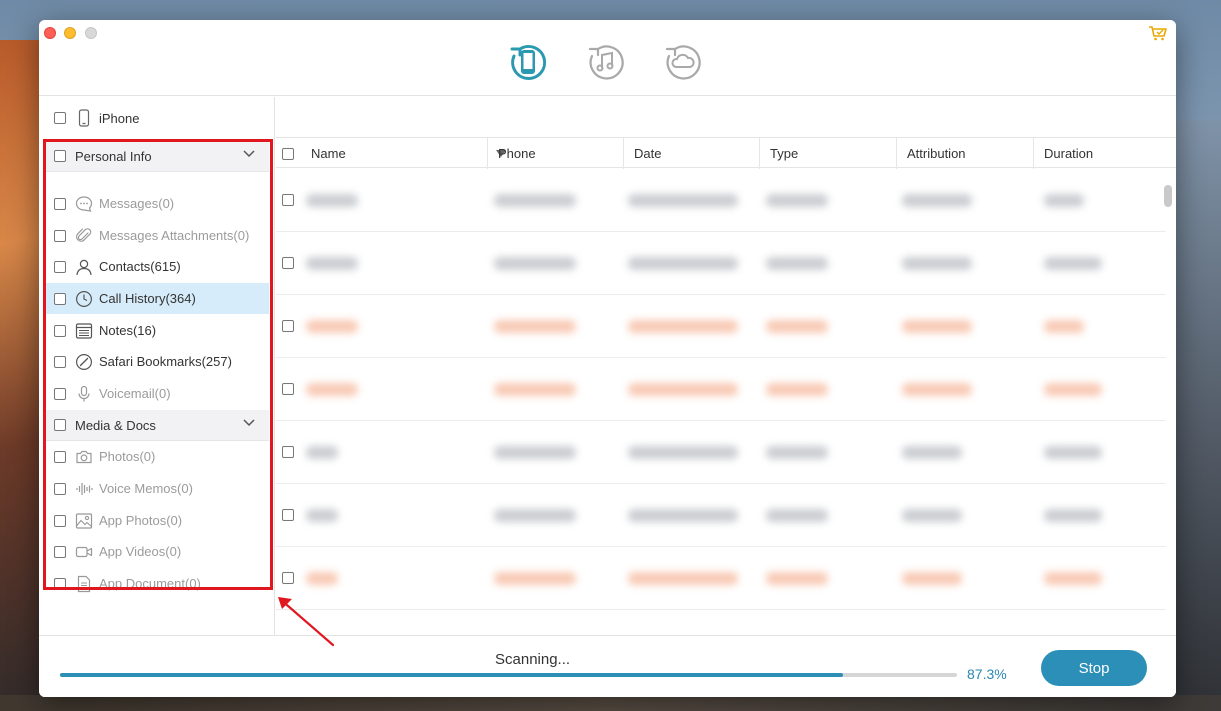 The height and width of the screenshot is (711, 1221). Describe the element at coordinates (691, 153) in the screenshot. I see `column-header-date: Date` at that location.